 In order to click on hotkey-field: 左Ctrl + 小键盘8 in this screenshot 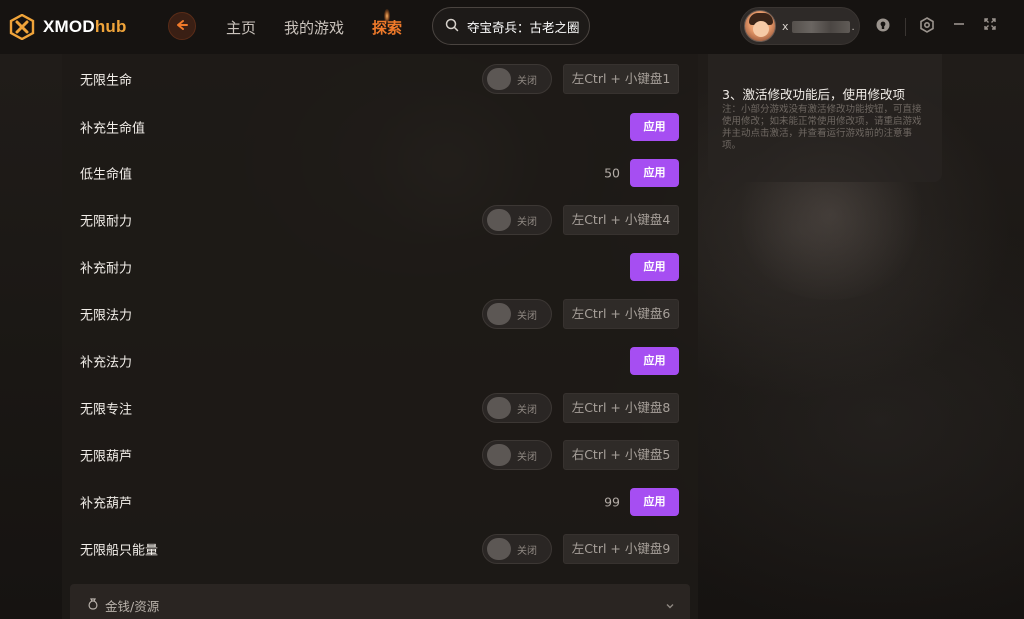, I will do `click(621, 408)`.